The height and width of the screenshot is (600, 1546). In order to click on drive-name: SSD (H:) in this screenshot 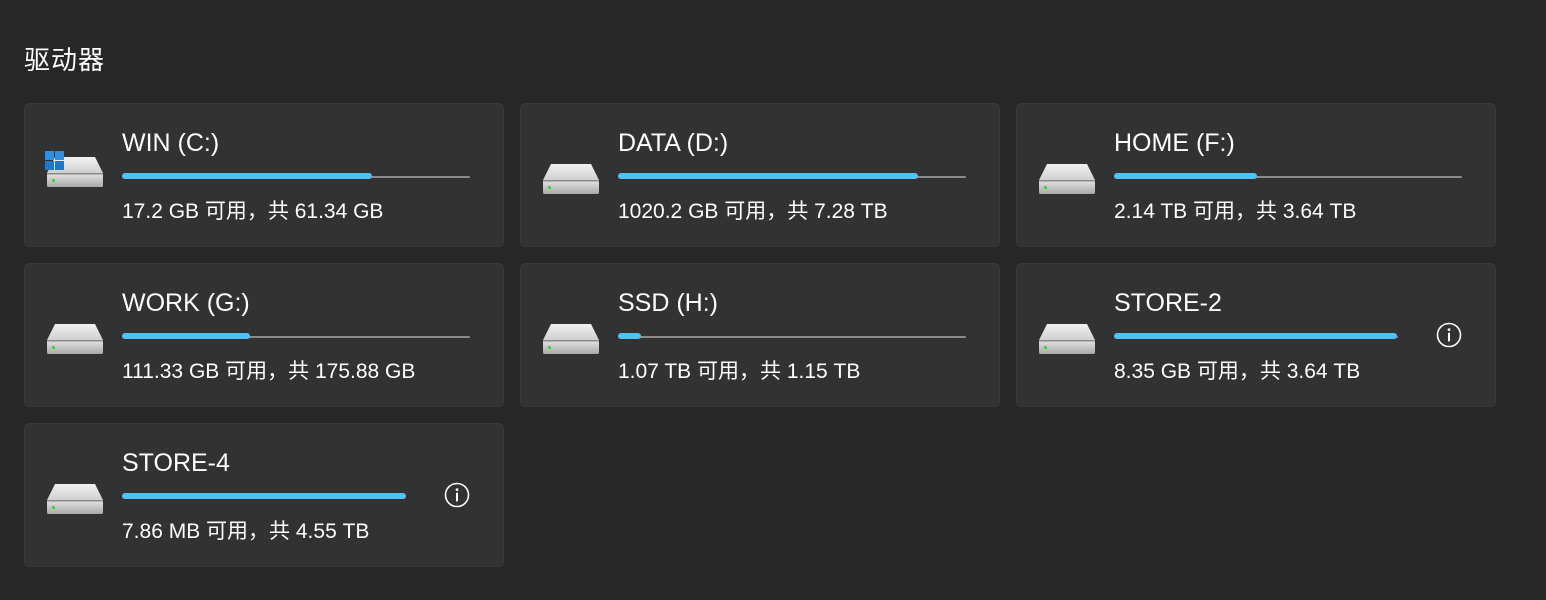, I will do `click(668, 303)`.